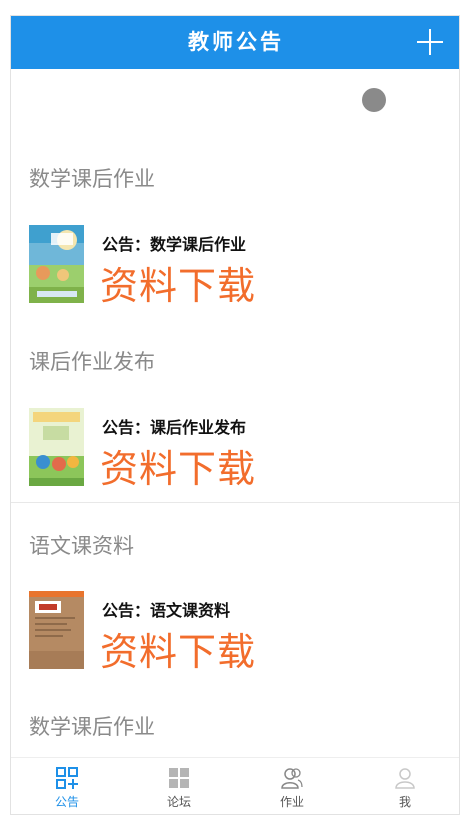 Image resolution: width=472 pixels, height=825 pixels. I want to click on tab-homework: 作业, so click(292, 786).